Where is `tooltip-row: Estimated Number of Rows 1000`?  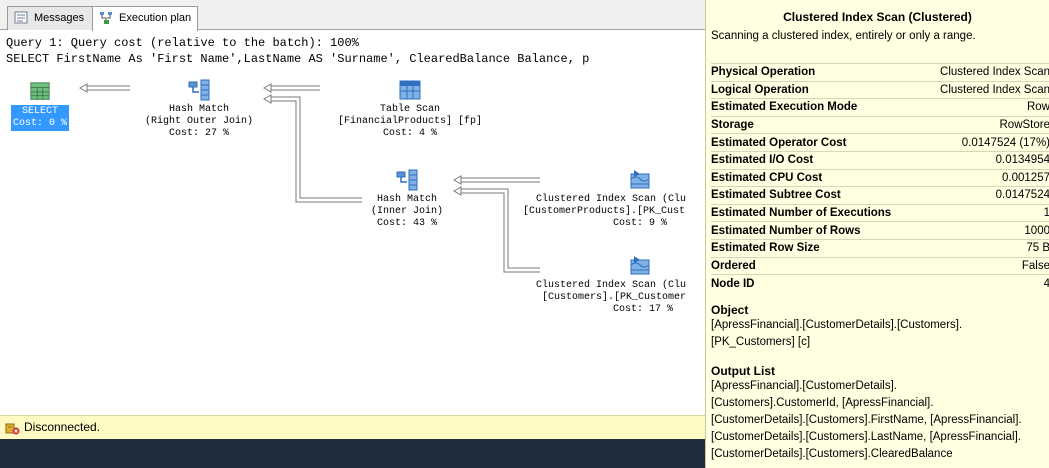 tooltip-row: Estimated Number of Rows 1000 is located at coordinates (880, 230).